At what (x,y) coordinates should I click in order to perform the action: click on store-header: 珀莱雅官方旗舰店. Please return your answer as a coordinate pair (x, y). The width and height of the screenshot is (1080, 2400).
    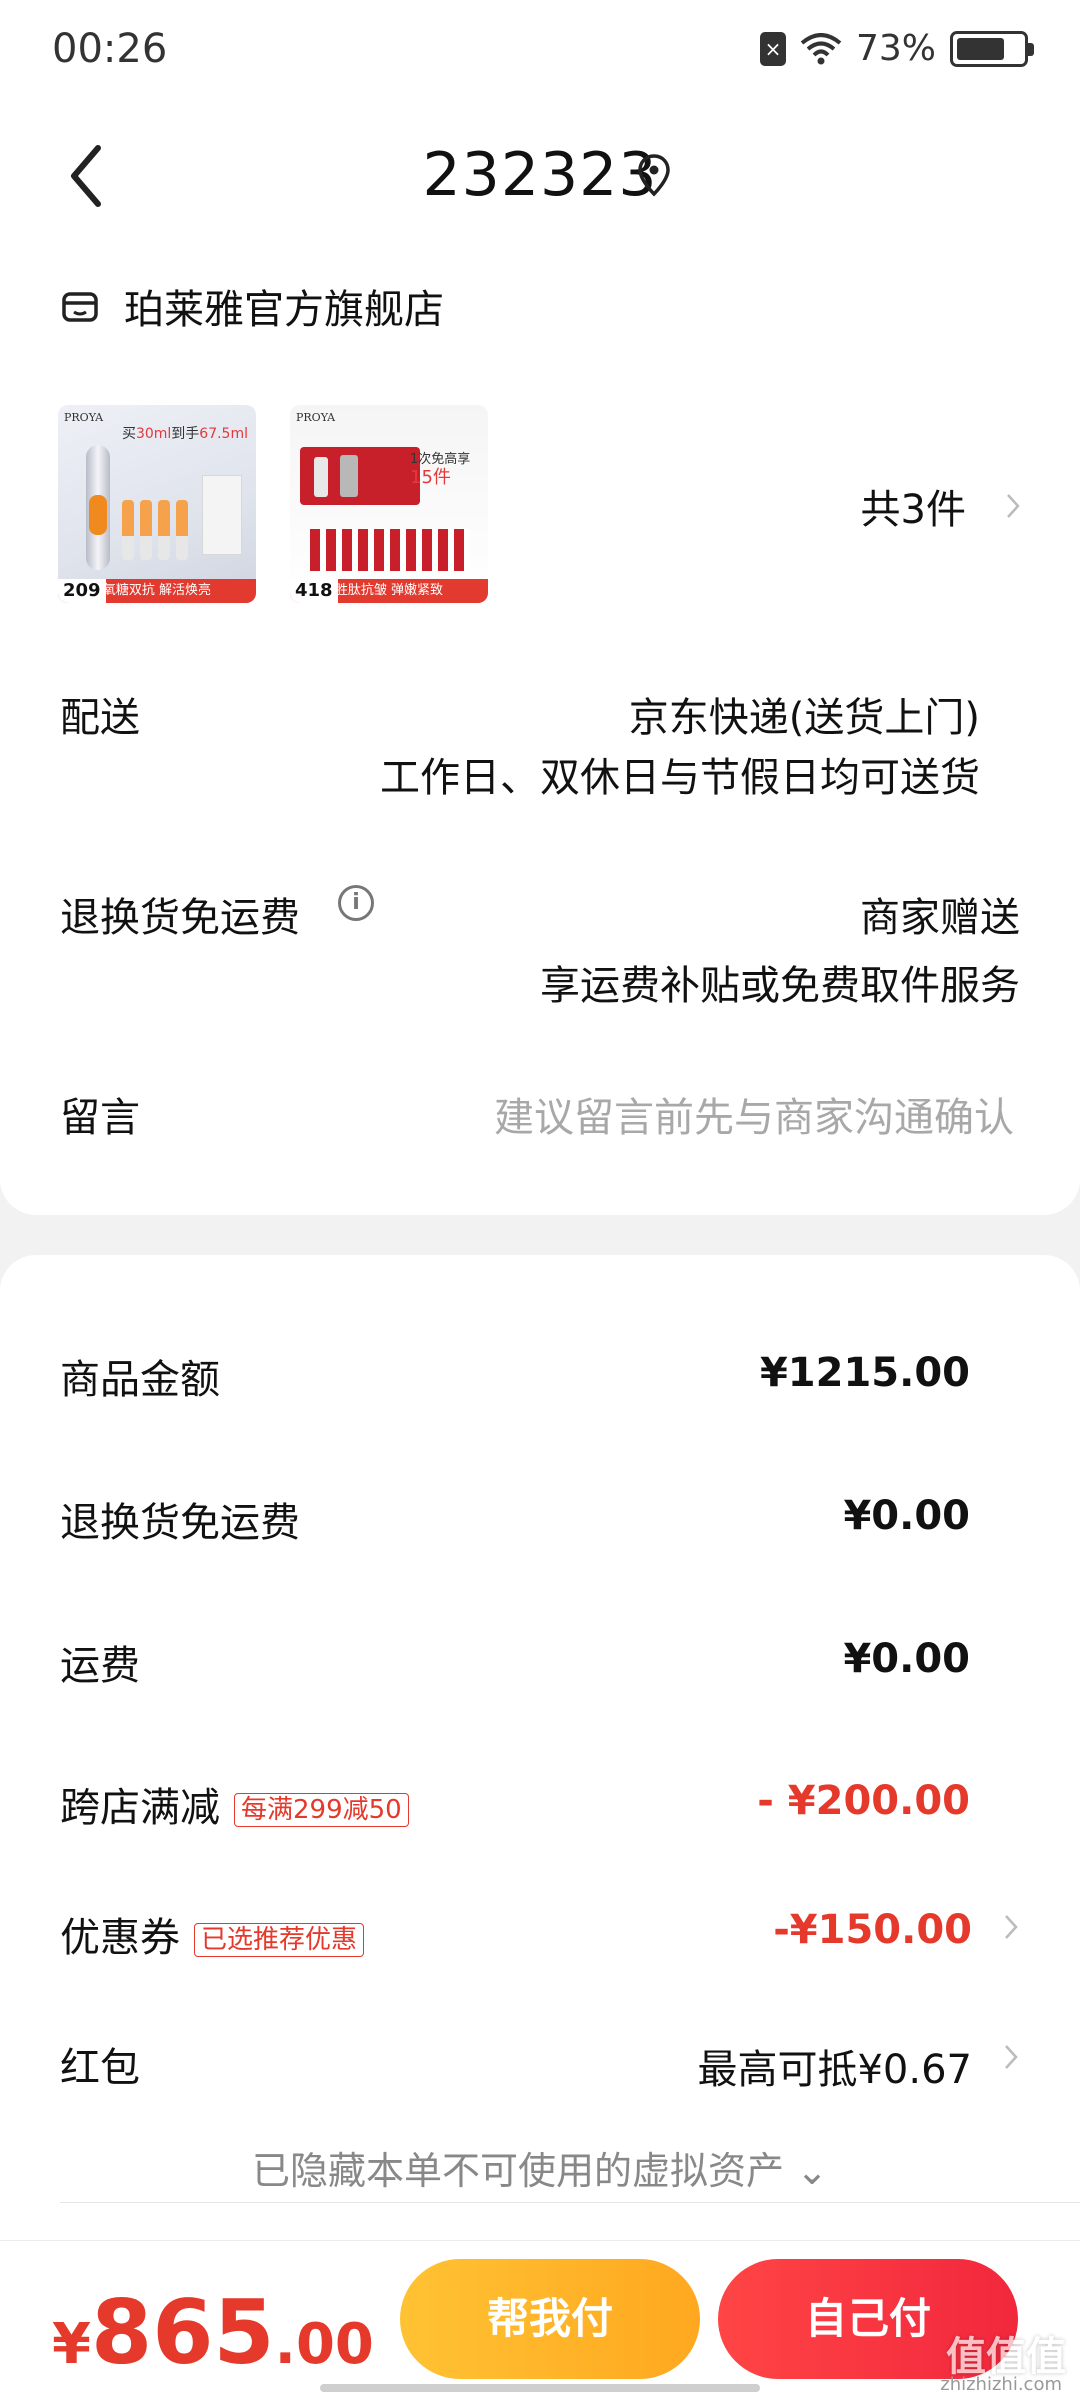
    Looking at the image, I should click on (252, 306).